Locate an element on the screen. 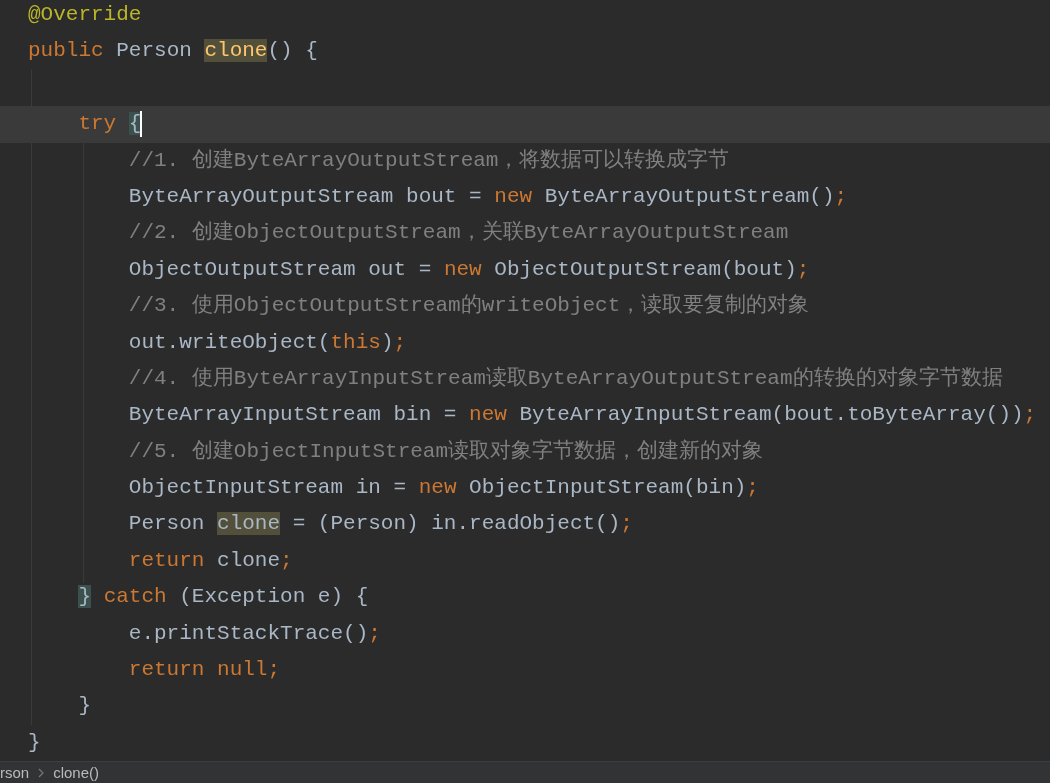 The width and height of the screenshot is (1050, 783). code-line: @Override is located at coordinates (85, 15).